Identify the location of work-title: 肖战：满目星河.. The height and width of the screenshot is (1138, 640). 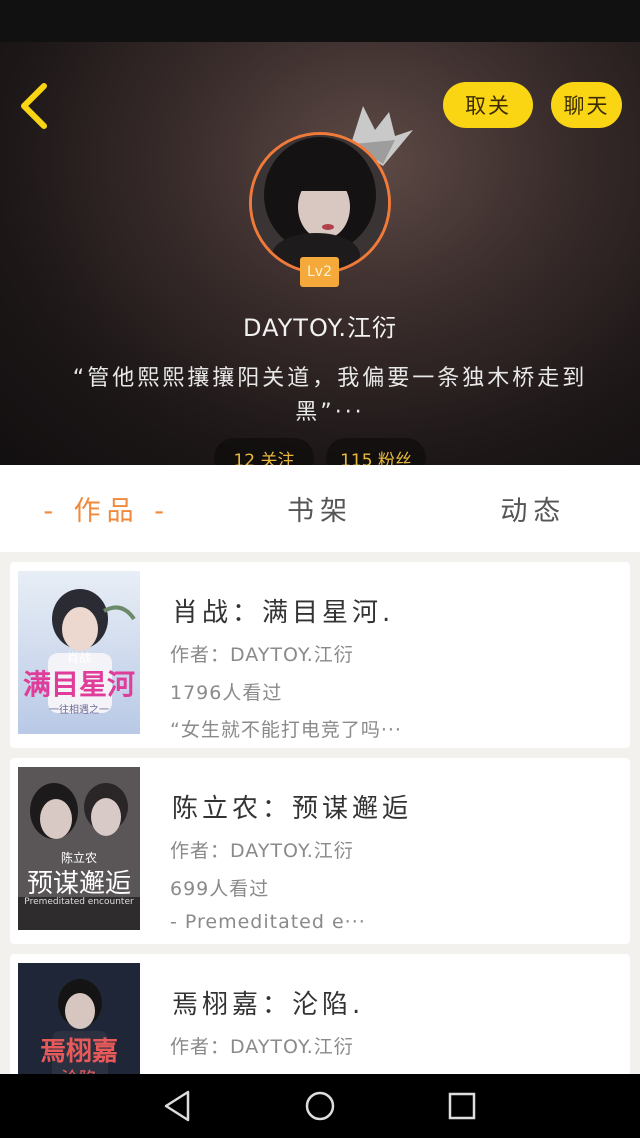
(283, 613).